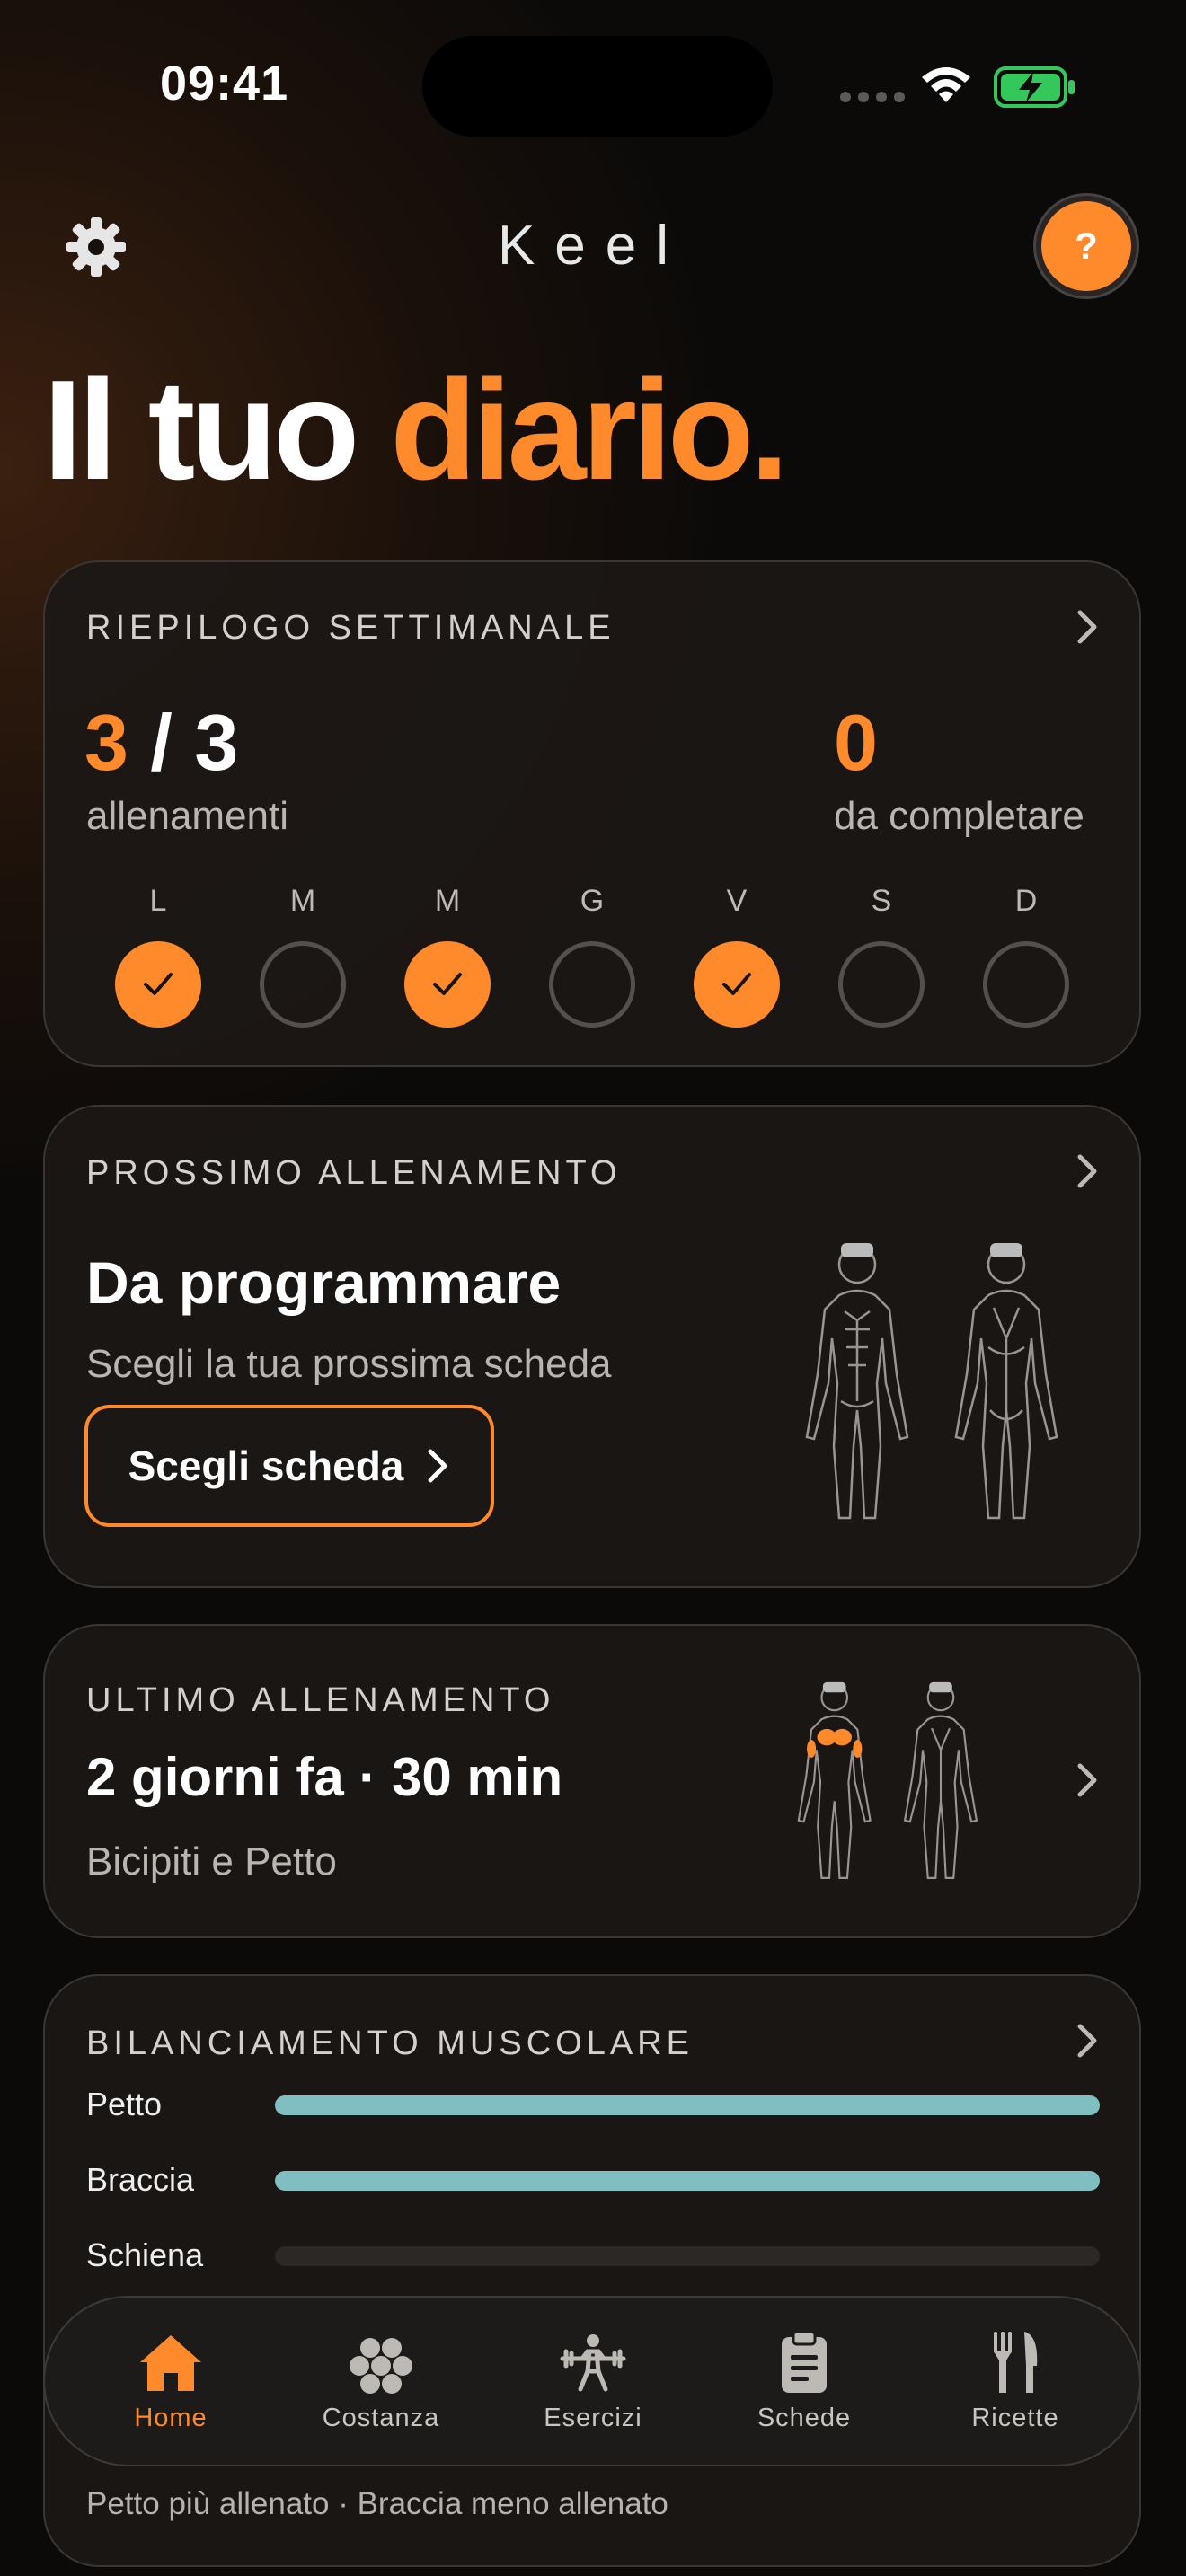  I want to click on tab-esercizi: Esercizi, so click(593, 2379).